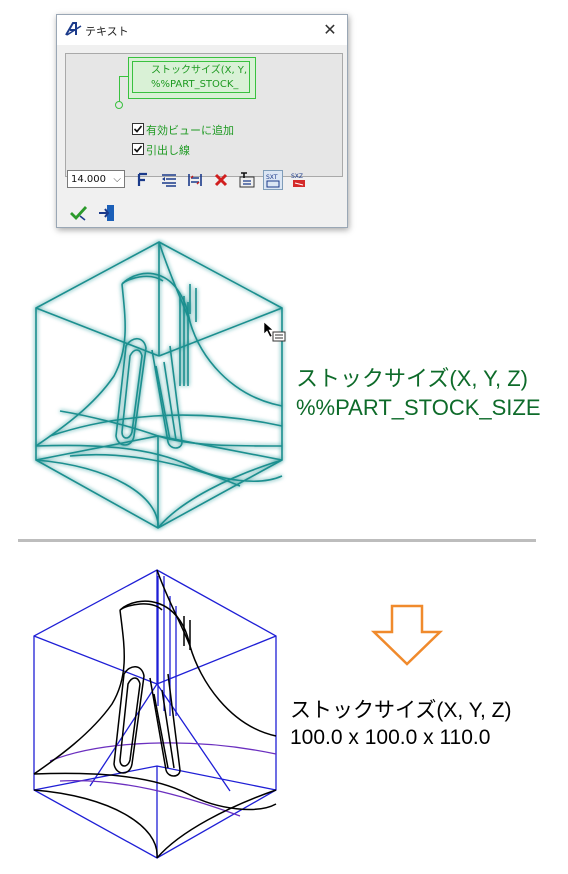 Image resolution: width=568 pixels, height=874 pixels. I want to click on font-button, so click(143, 180).